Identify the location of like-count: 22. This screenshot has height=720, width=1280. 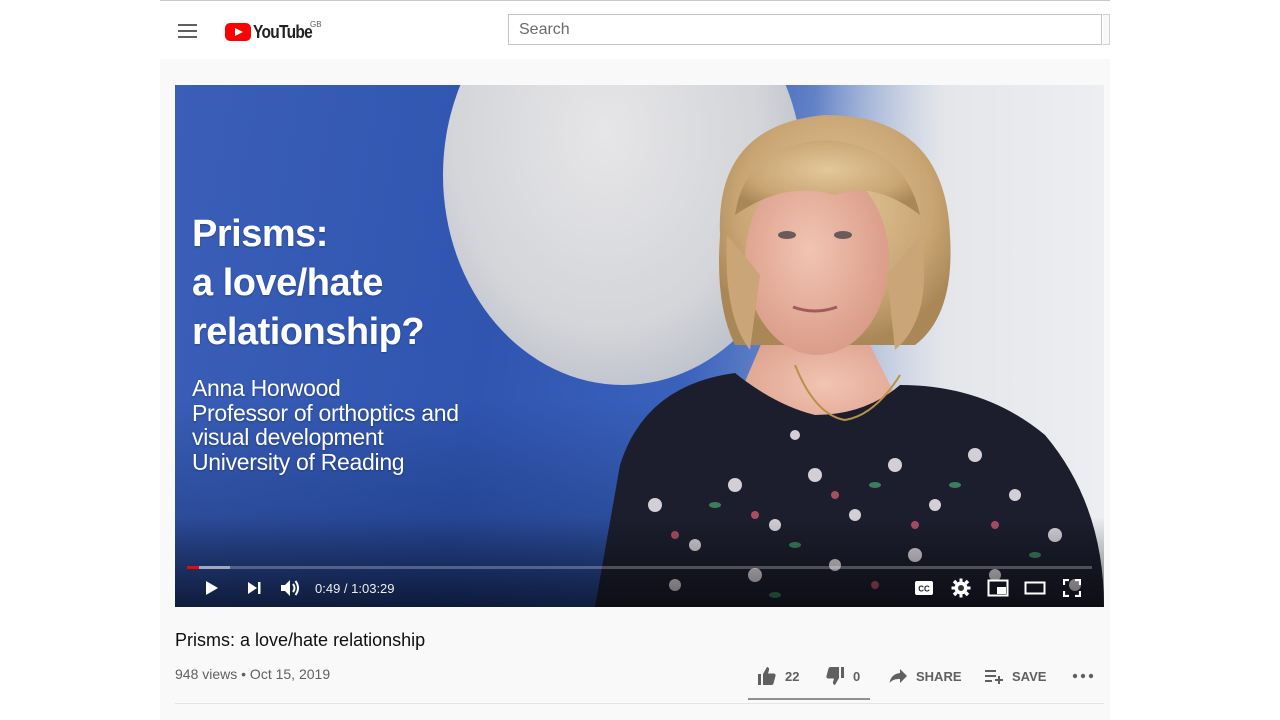
(792, 676).